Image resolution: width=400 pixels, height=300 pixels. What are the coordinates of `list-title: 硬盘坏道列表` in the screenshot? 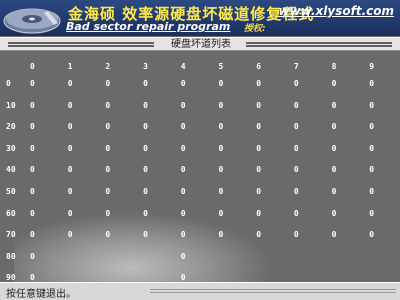 It's located at (201, 44).